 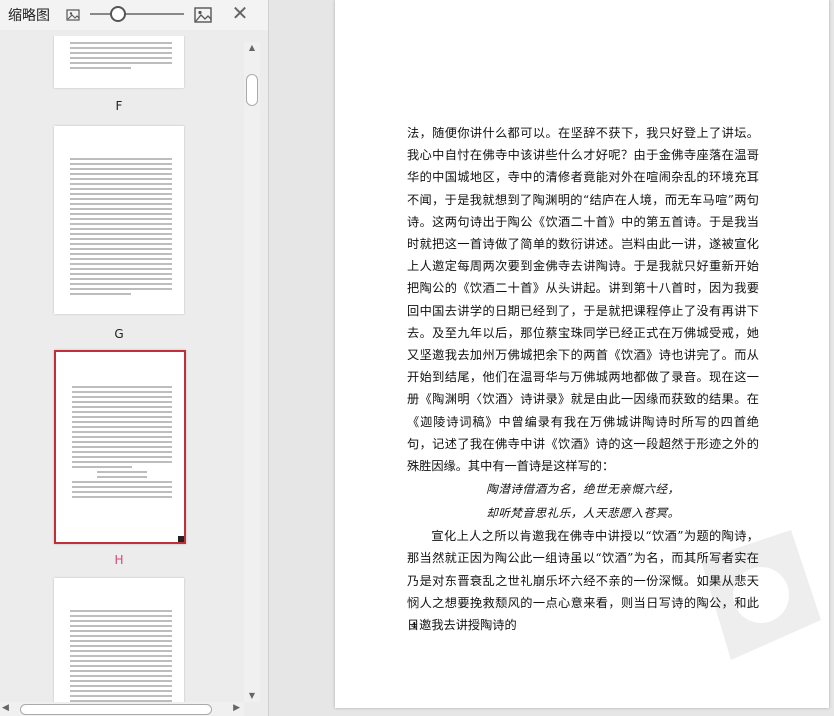 I want to click on horizontal-scroll-thumb, so click(x=116, y=709).